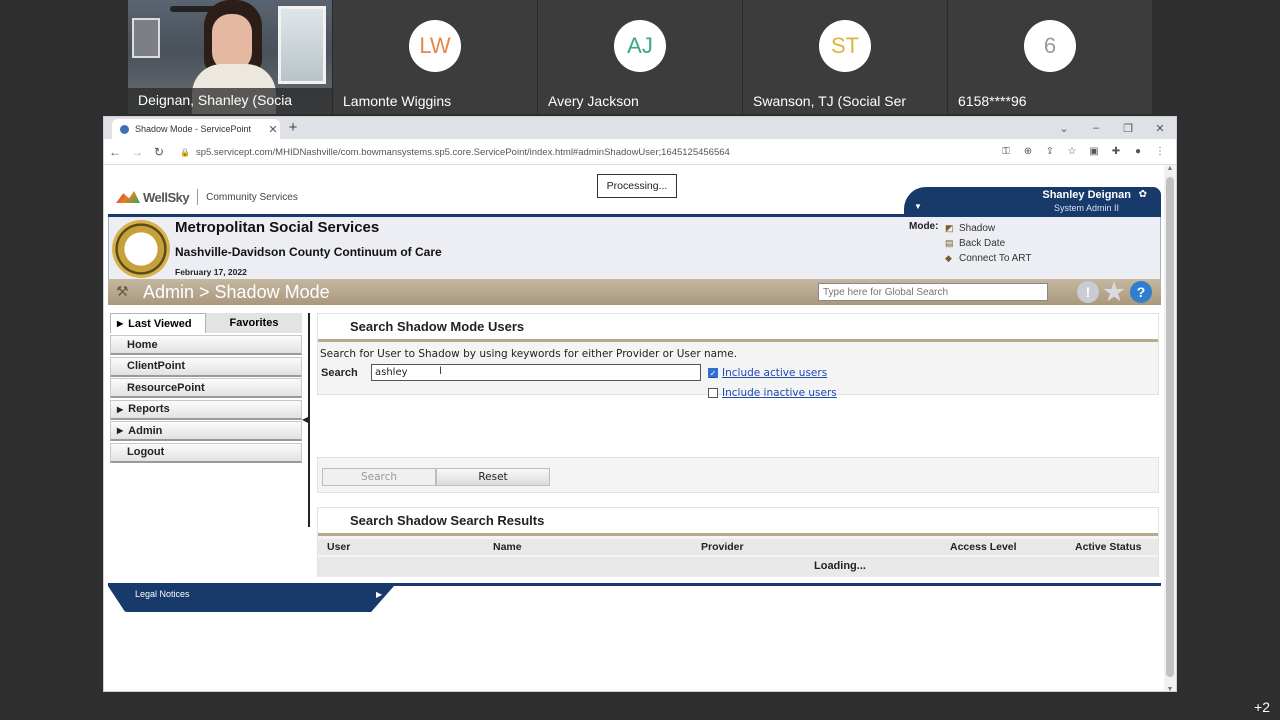  I want to click on tab-label: Favorites, so click(254, 323).